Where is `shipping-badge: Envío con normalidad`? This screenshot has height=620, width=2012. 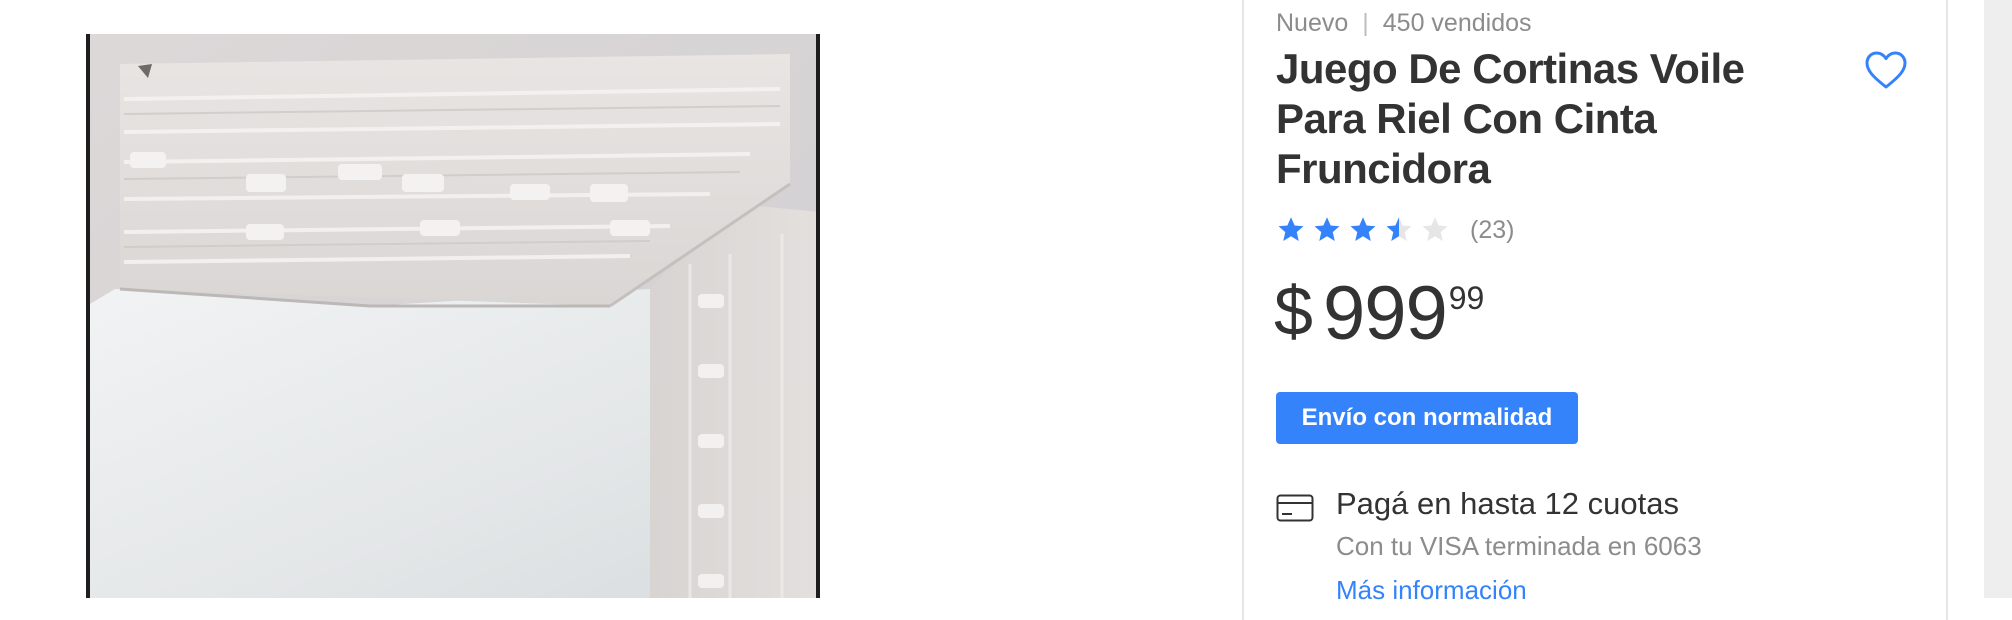 shipping-badge: Envío con normalidad is located at coordinates (1427, 418).